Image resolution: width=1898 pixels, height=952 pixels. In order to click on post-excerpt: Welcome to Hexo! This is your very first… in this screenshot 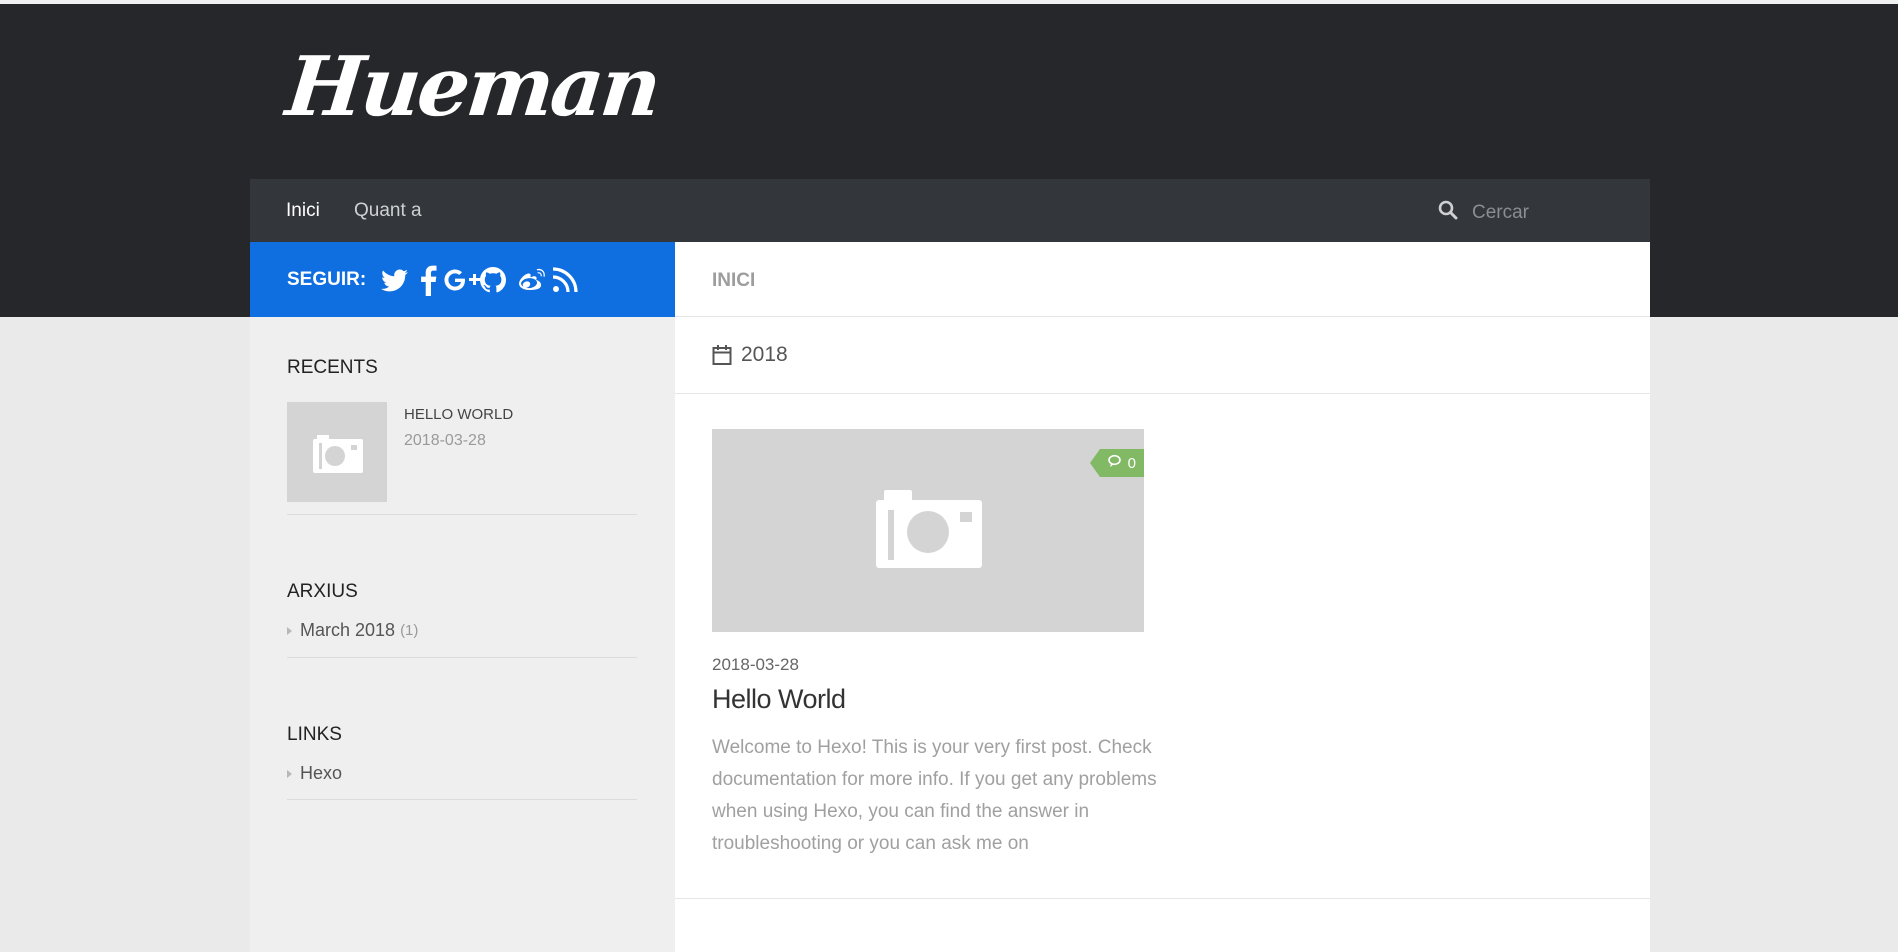, I will do `click(934, 795)`.